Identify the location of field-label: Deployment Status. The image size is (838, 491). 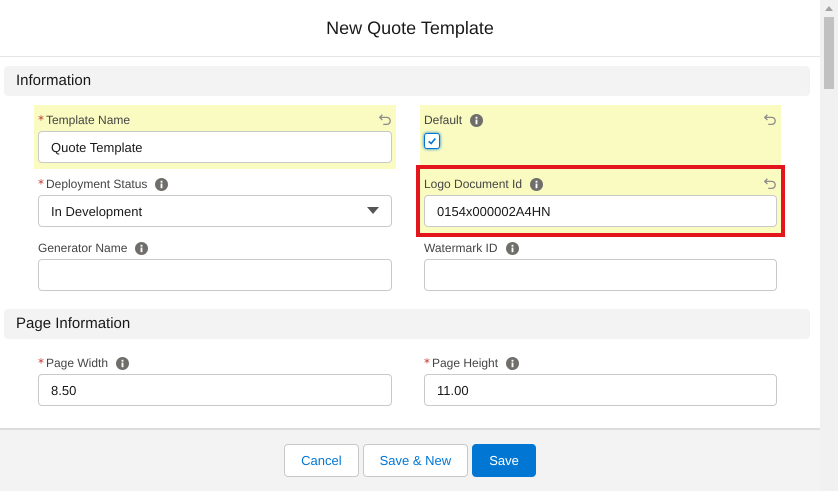
(97, 184).